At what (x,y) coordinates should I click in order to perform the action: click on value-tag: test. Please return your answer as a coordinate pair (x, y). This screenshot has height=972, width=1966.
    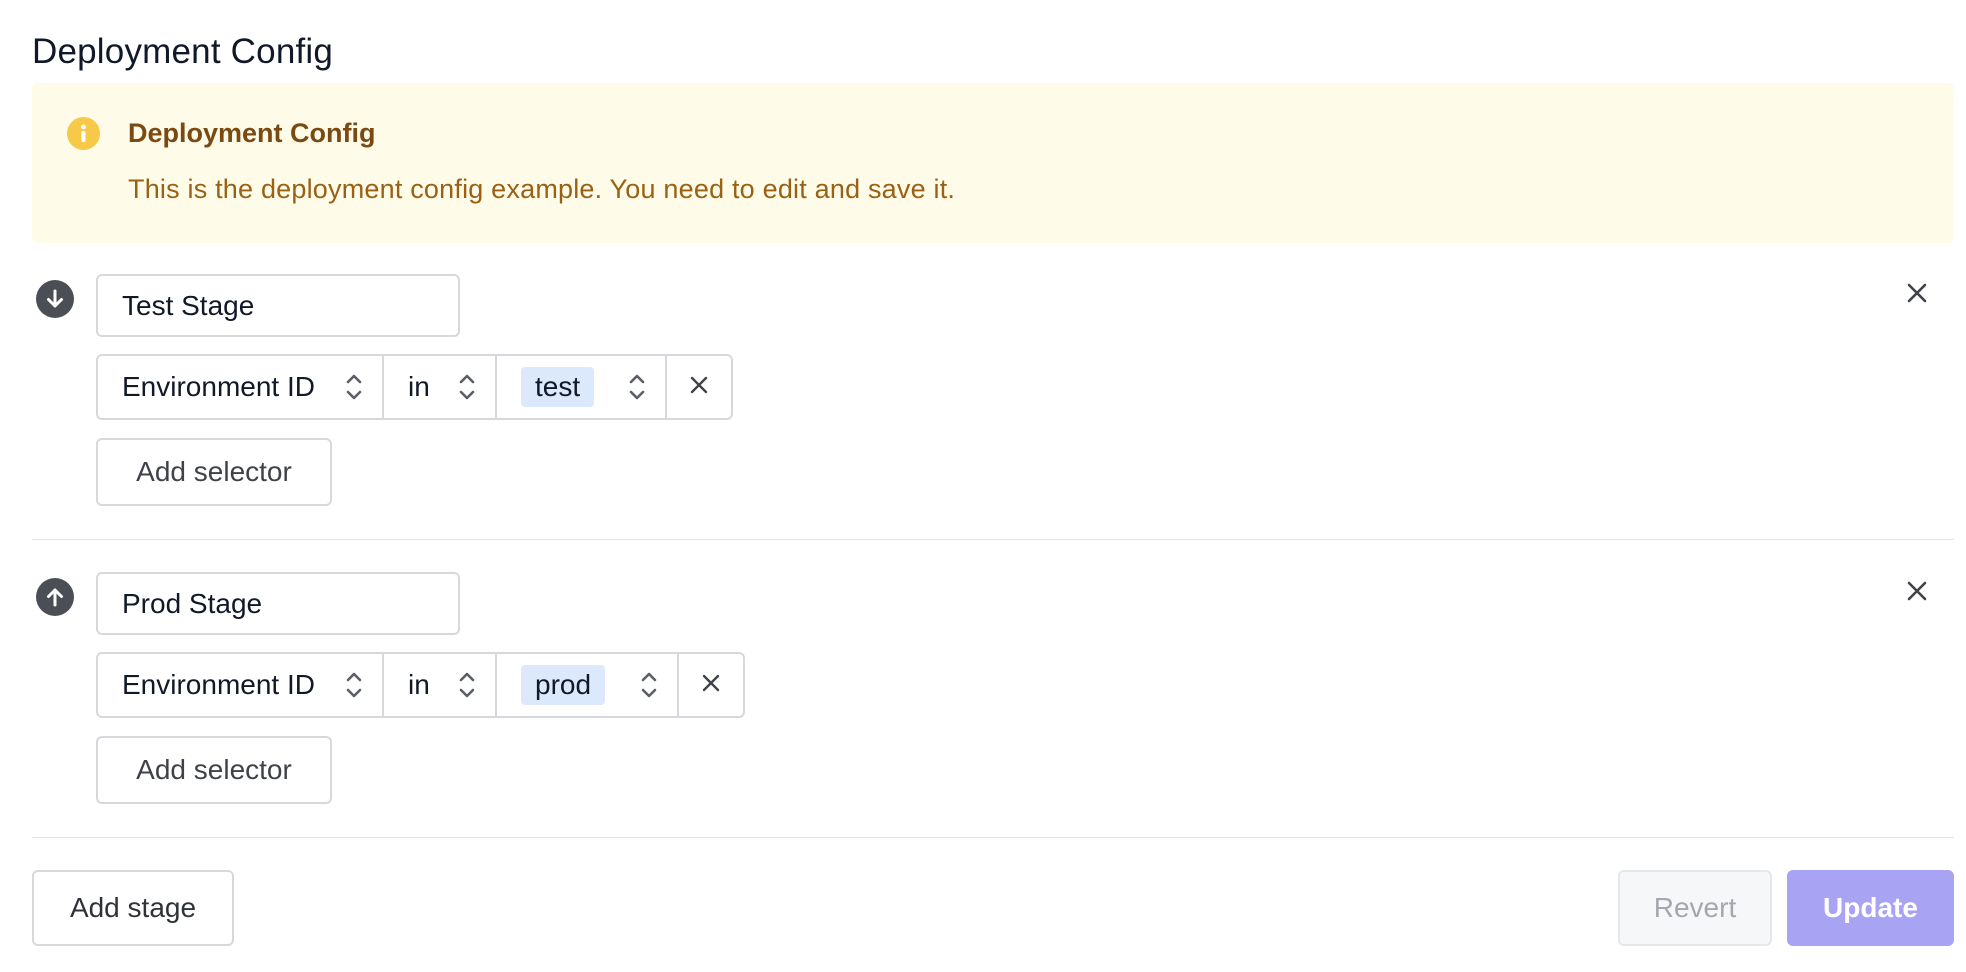
    Looking at the image, I should click on (558, 387).